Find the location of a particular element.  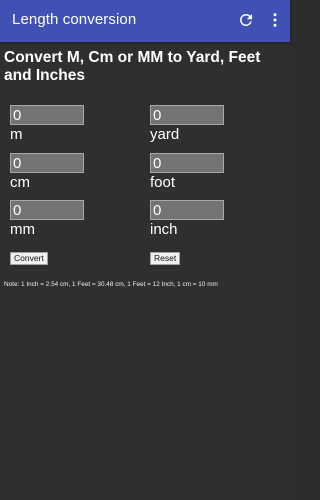

centimeter-label: cm is located at coordinates (20, 182).